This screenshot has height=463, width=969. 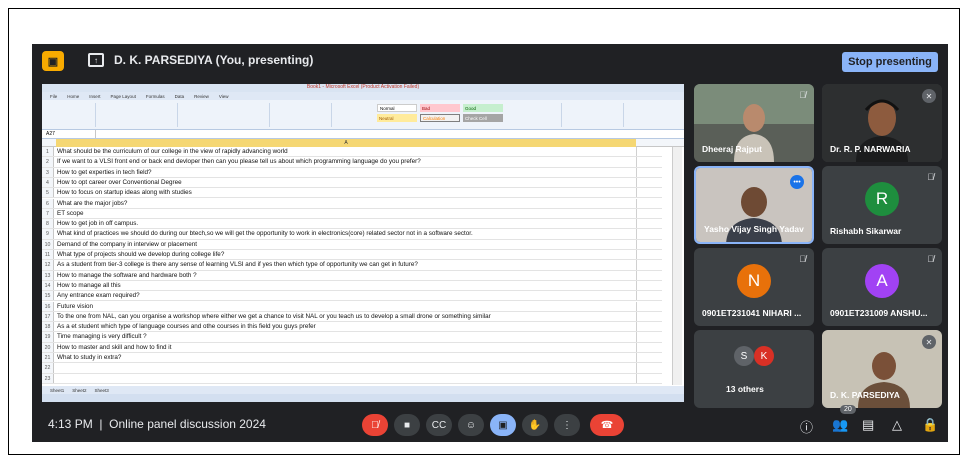 I want to click on row-number: 5, so click(x=48, y=193).